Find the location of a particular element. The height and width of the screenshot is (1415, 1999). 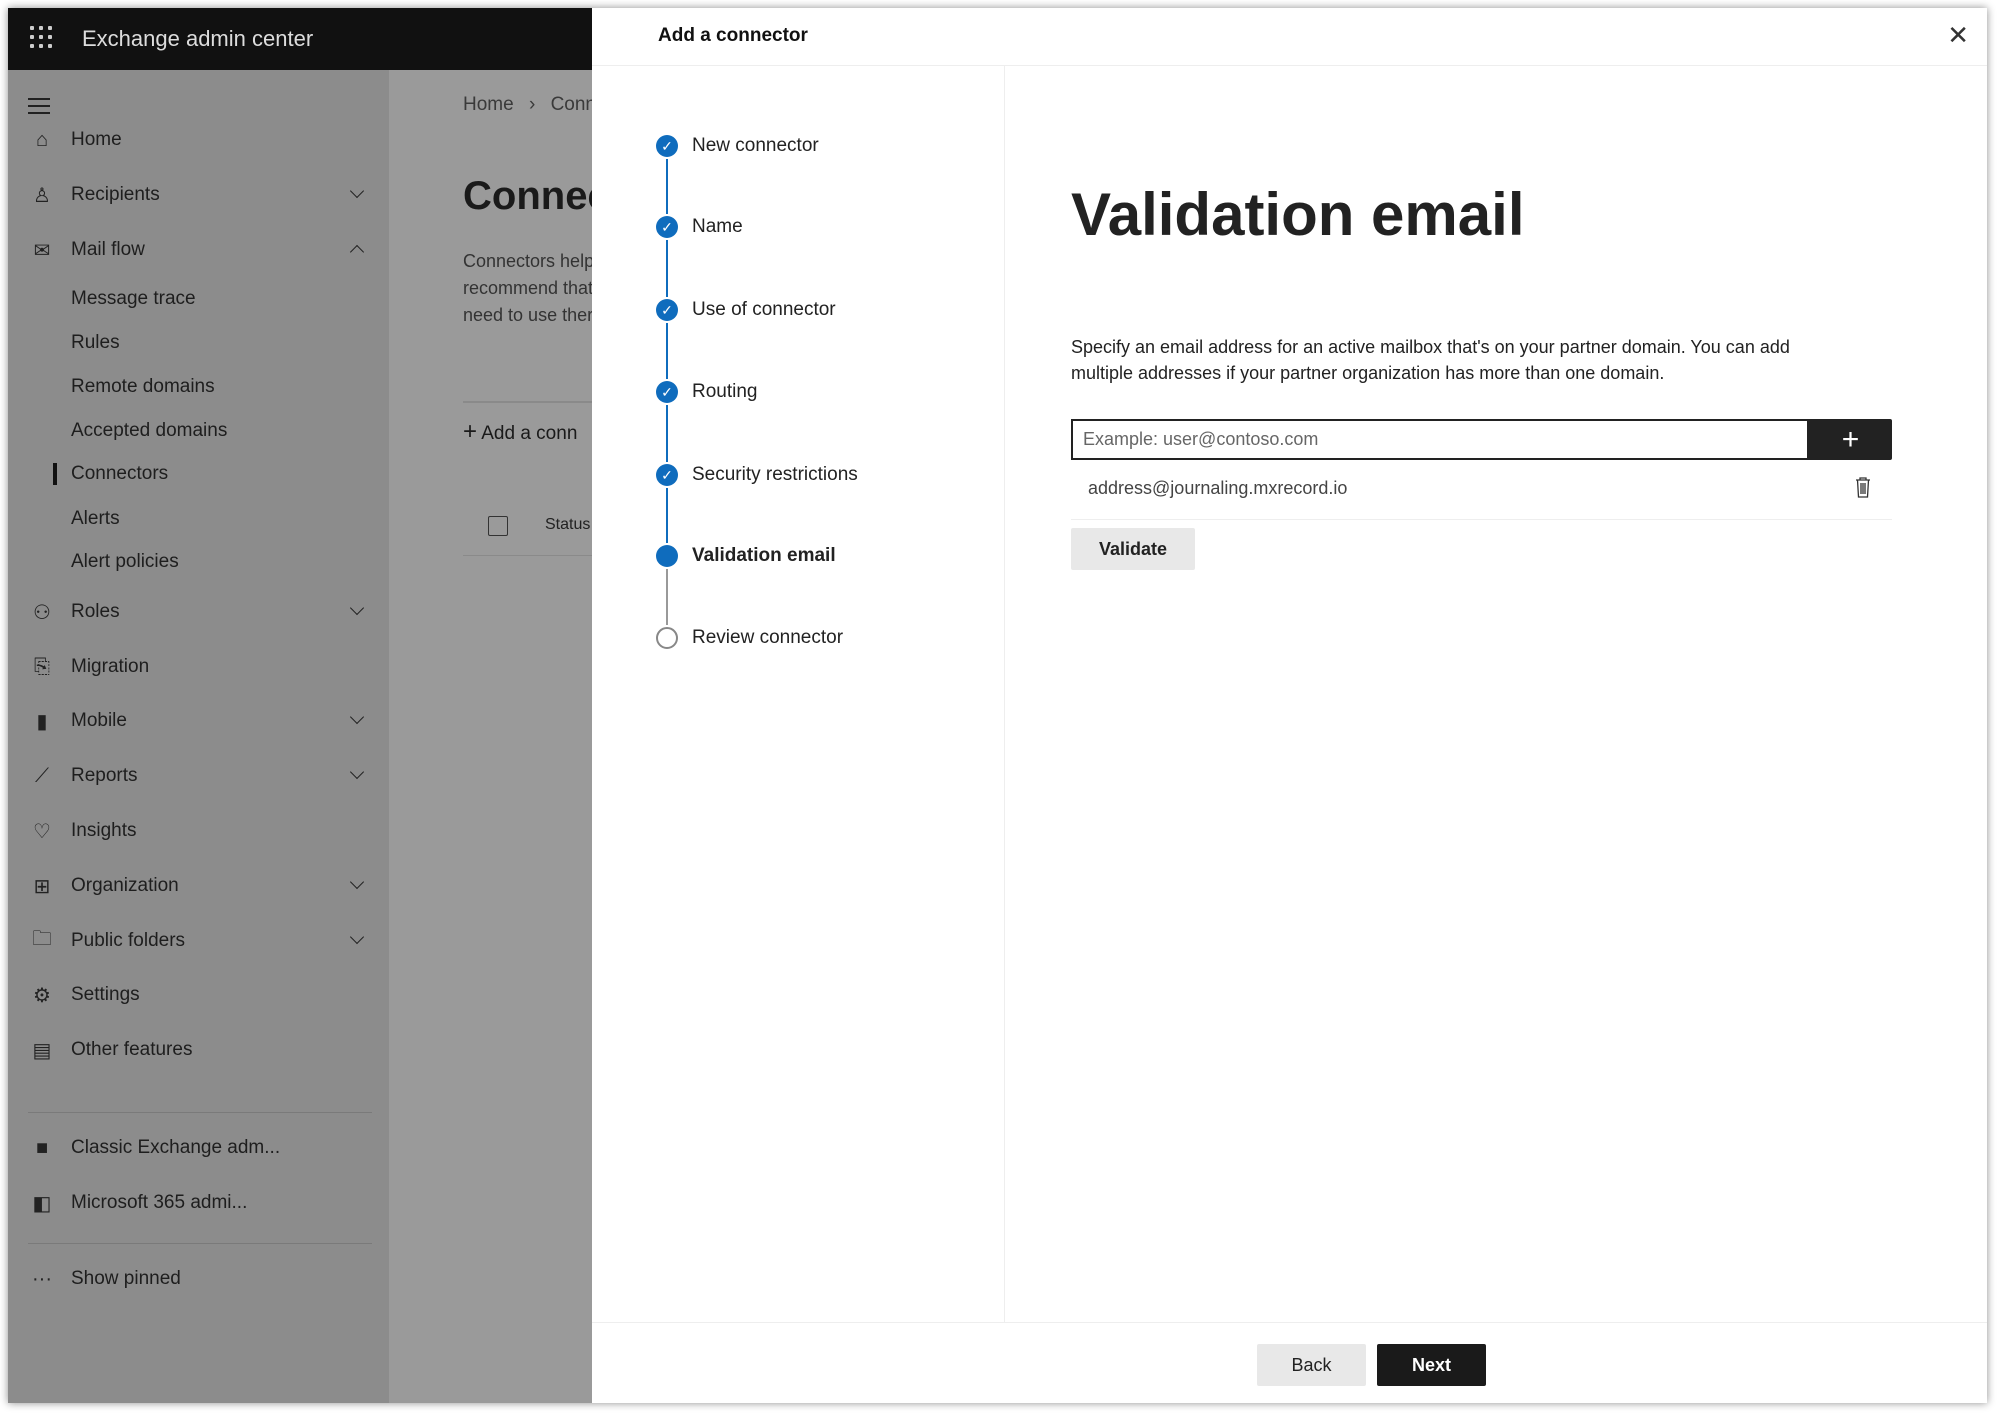

sidebar-item-label: Remote domains is located at coordinates (143, 386).